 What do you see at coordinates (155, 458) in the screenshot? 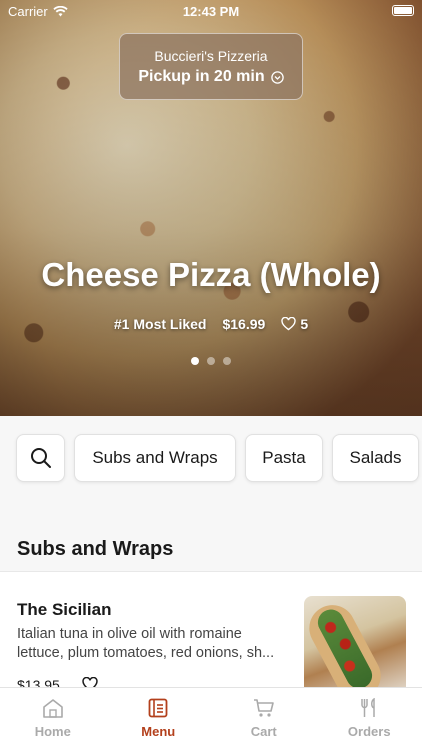
I see `category-chip-subs-and-wraps: Subs and Wraps` at bounding box center [155, 458].